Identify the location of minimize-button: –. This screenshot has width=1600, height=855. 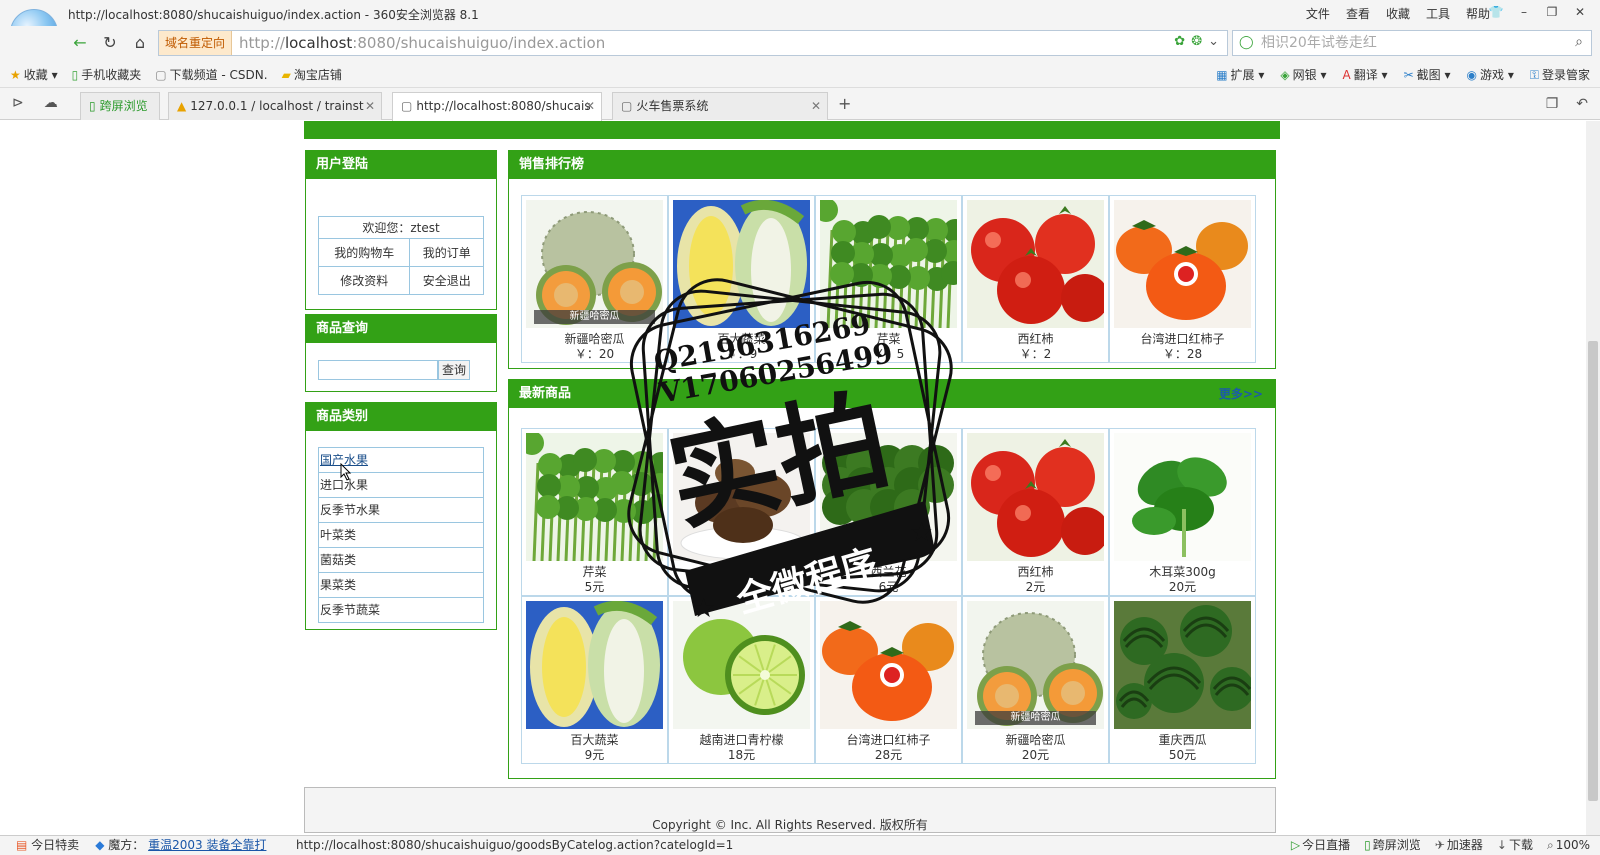
(1524, 12).